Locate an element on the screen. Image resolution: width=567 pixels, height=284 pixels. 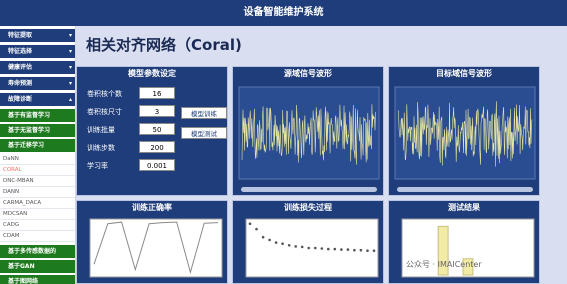
source-waveform is located at coordinates (309, 133).